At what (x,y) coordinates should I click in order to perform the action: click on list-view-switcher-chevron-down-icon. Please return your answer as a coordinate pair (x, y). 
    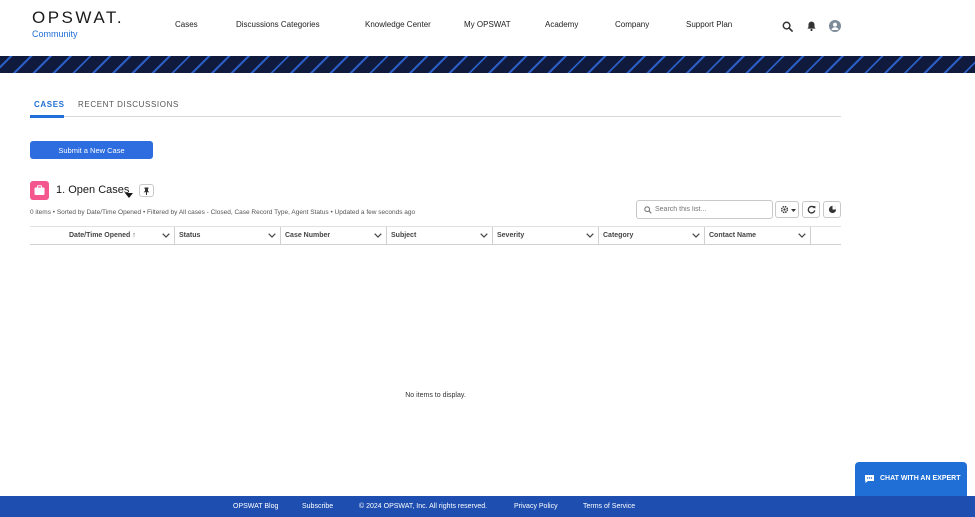
    Looking at the image, I should click on (129, 195).